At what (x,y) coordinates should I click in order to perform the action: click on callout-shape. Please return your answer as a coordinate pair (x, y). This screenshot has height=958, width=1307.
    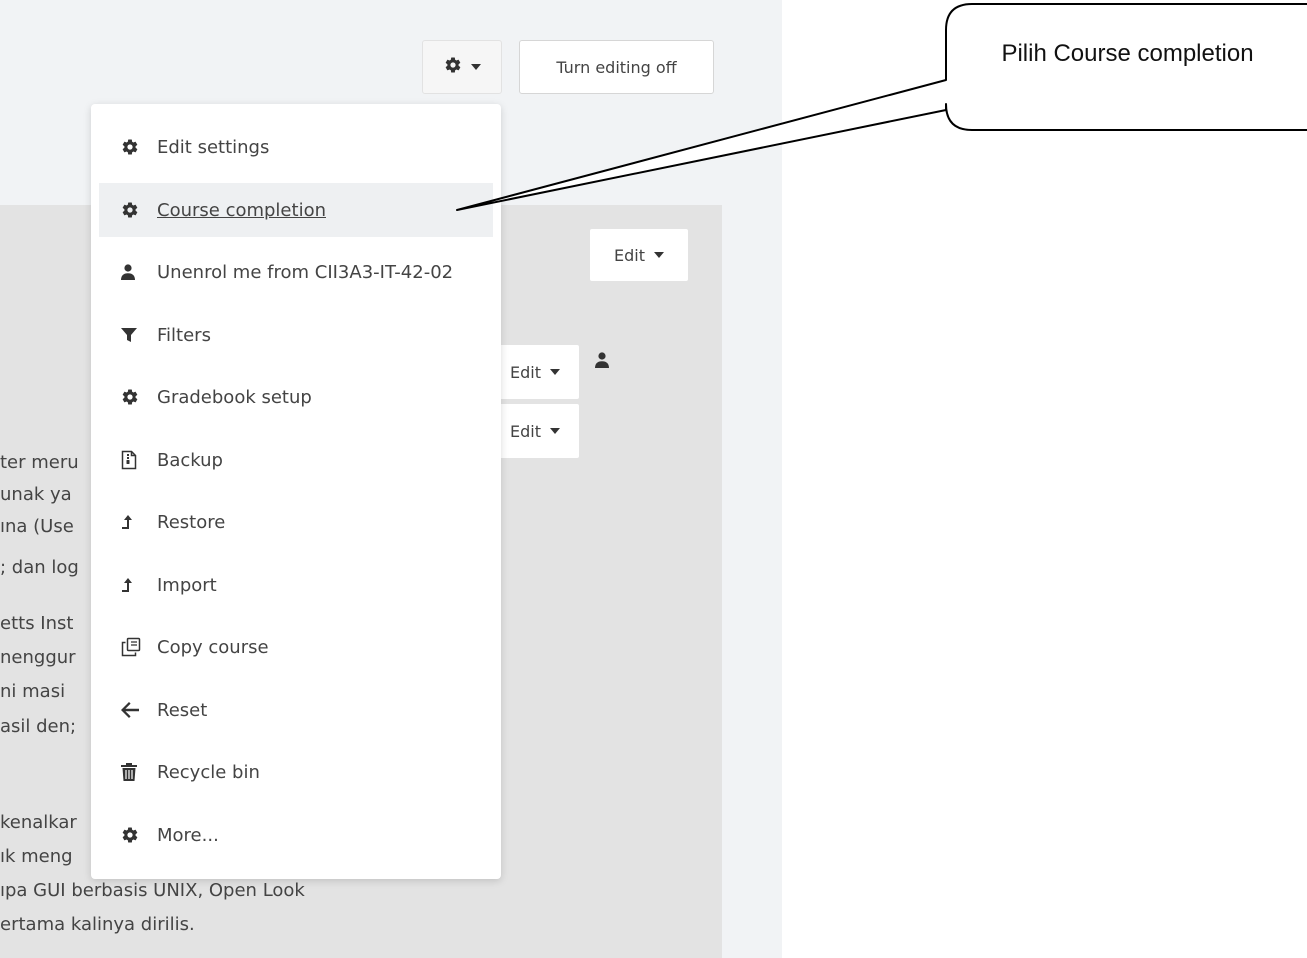
    Looking at the image, I should click on (881, 107).